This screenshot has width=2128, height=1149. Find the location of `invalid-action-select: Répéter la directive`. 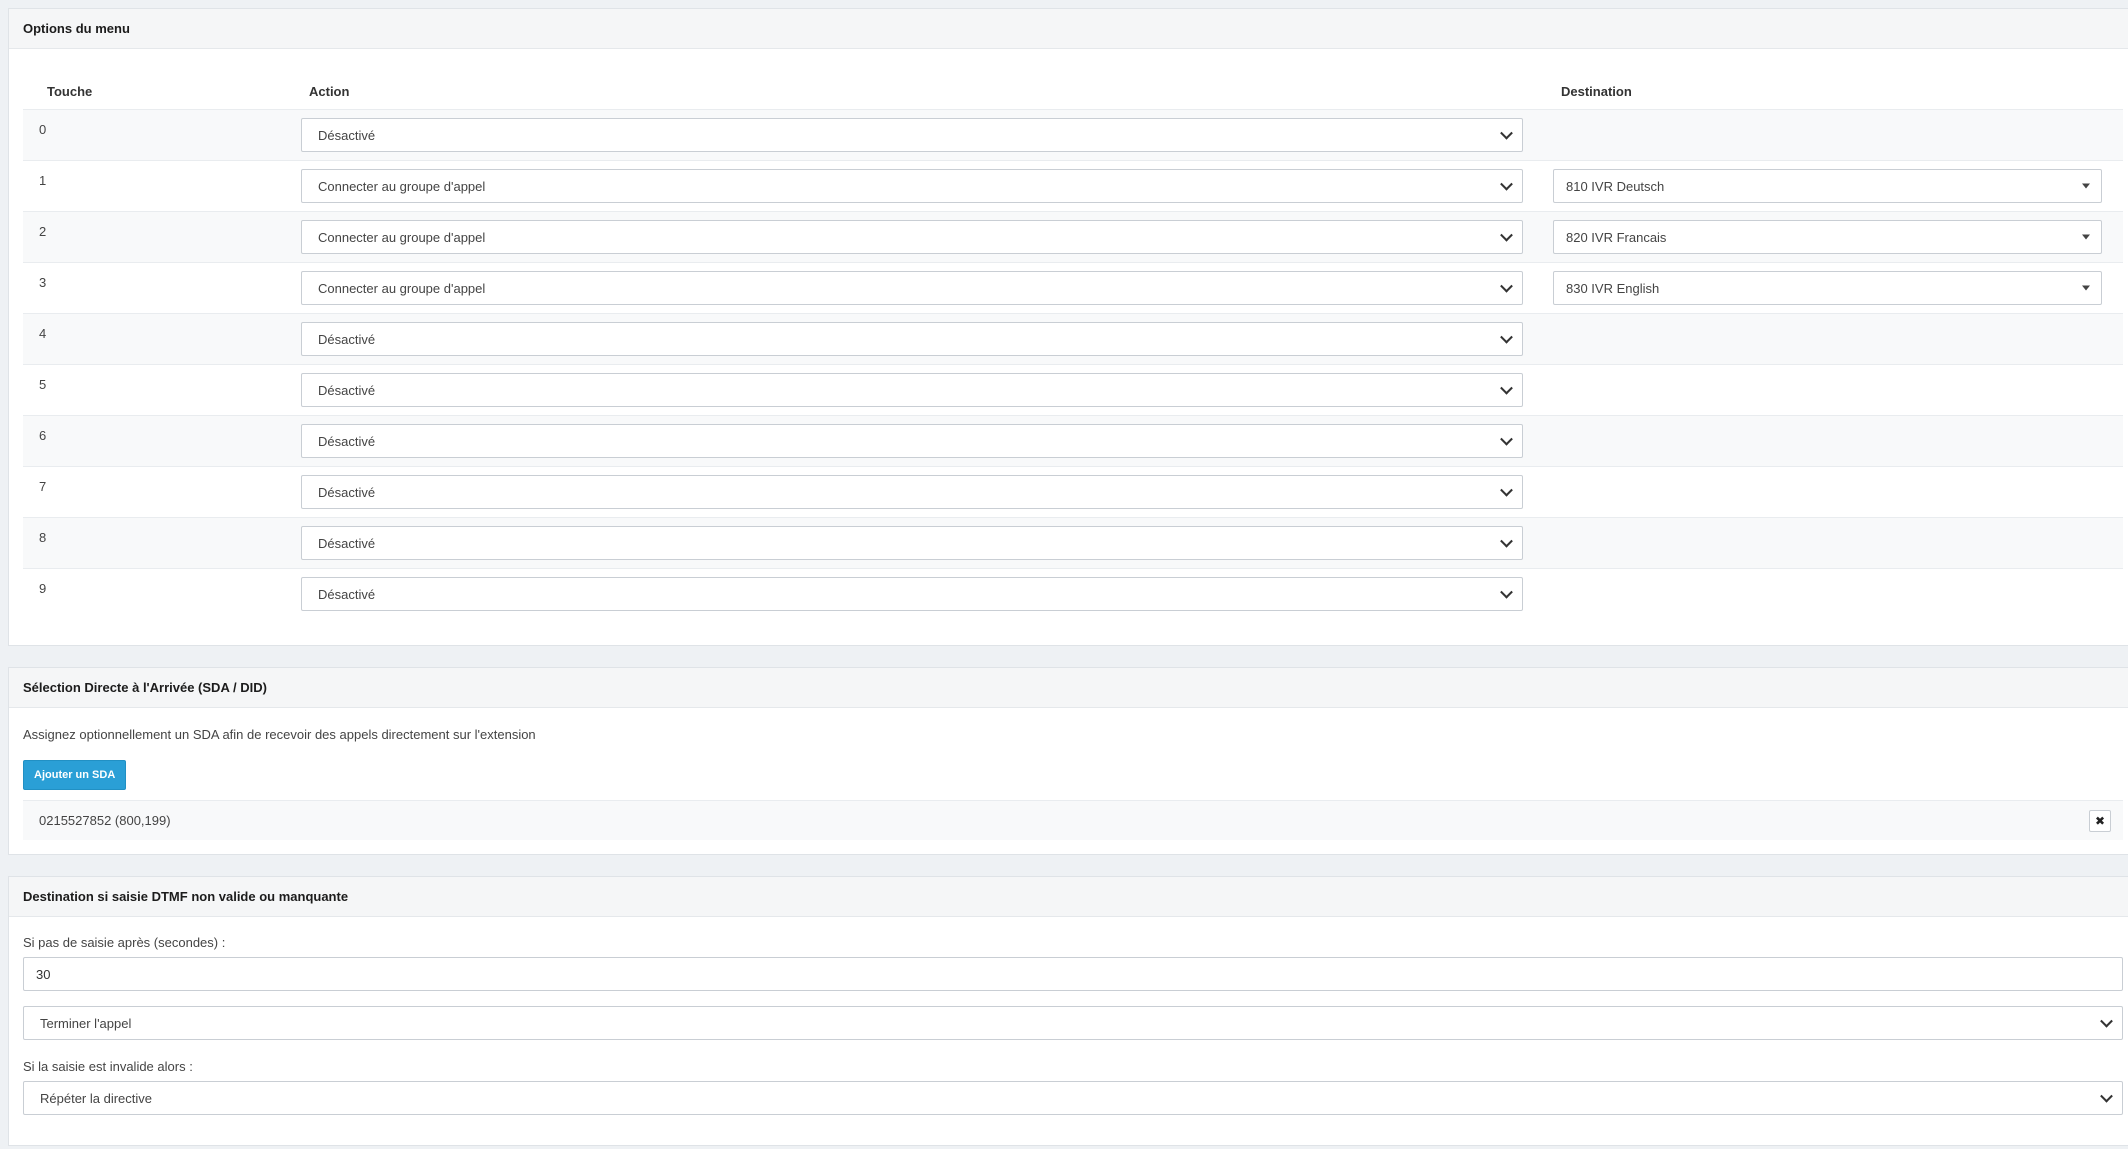

invalid-action-select: Répéter la directive is located at coordinates (1073, 1098).